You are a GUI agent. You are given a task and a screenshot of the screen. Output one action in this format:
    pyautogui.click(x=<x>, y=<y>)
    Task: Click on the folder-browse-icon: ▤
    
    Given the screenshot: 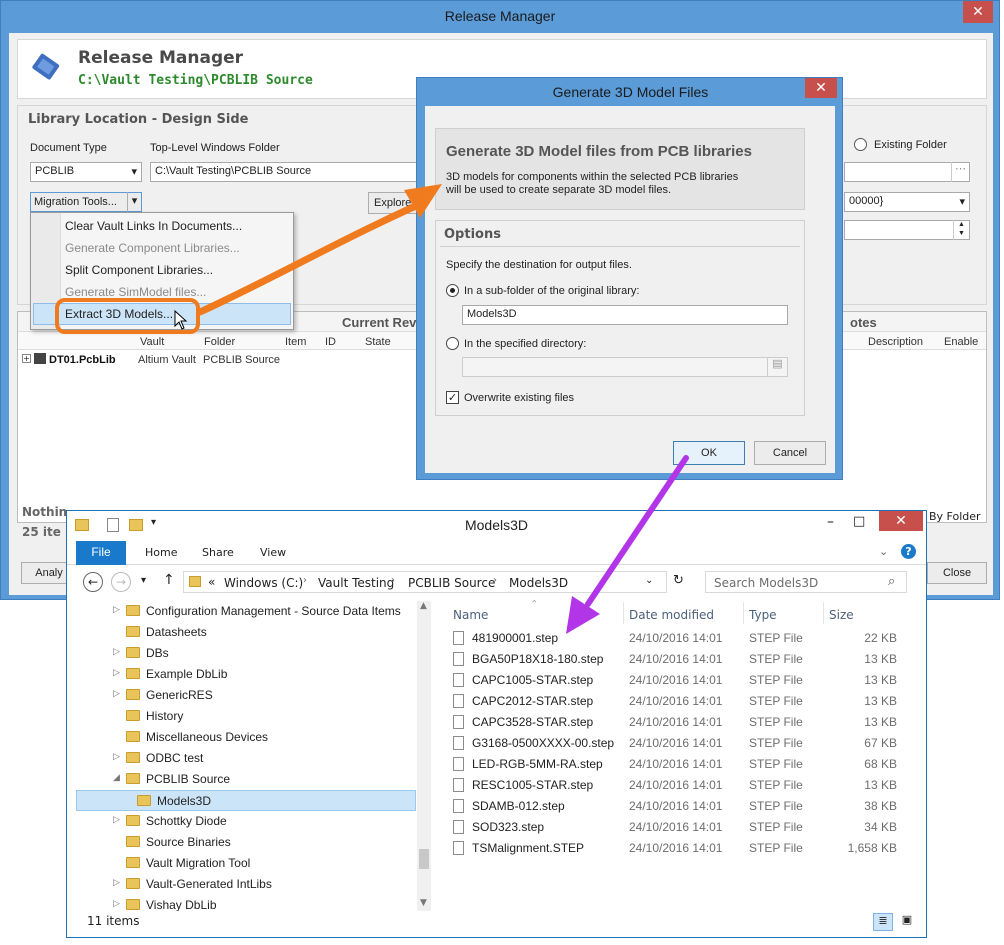 What is the action you would take?
    pyautogui.click(x=777, y=367)
    